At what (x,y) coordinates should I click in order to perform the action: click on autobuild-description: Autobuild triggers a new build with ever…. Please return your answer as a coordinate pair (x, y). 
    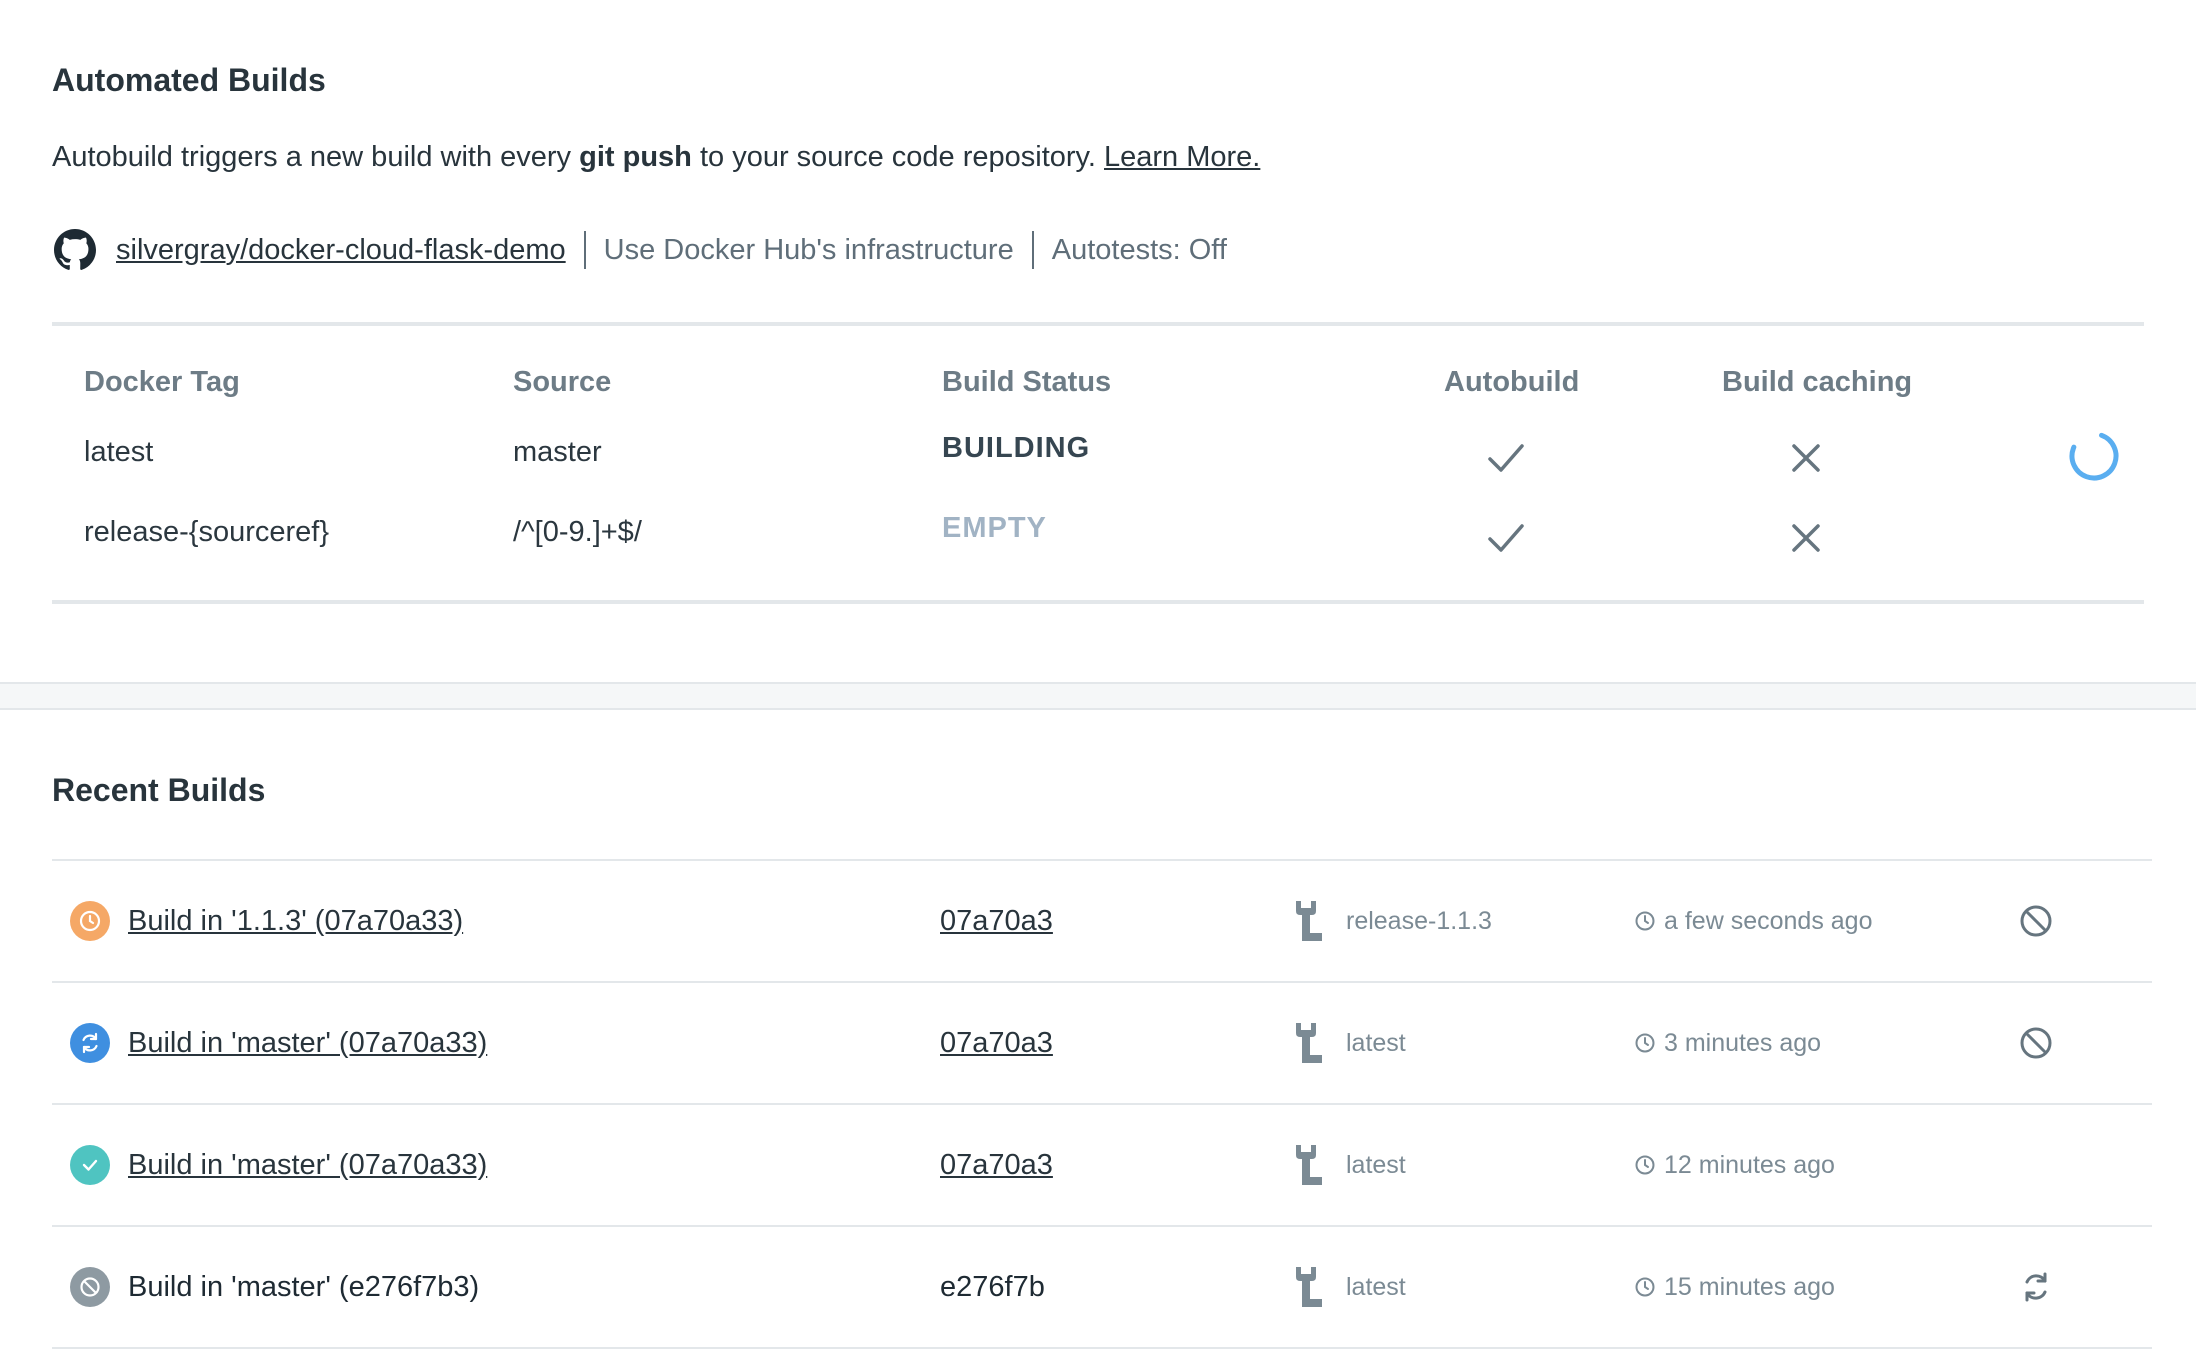
    Looking at the image, I should click on (656, 157).